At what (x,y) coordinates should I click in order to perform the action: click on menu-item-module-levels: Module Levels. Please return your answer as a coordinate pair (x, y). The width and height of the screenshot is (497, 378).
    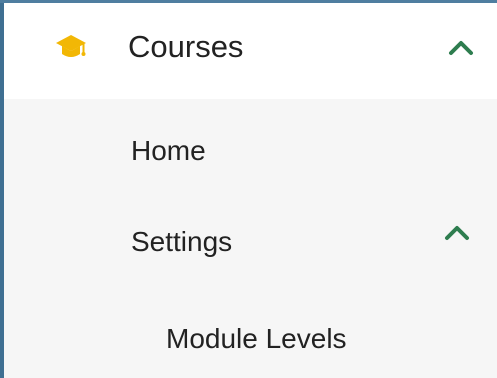
    Looking at the image, I should click on (256, 339).